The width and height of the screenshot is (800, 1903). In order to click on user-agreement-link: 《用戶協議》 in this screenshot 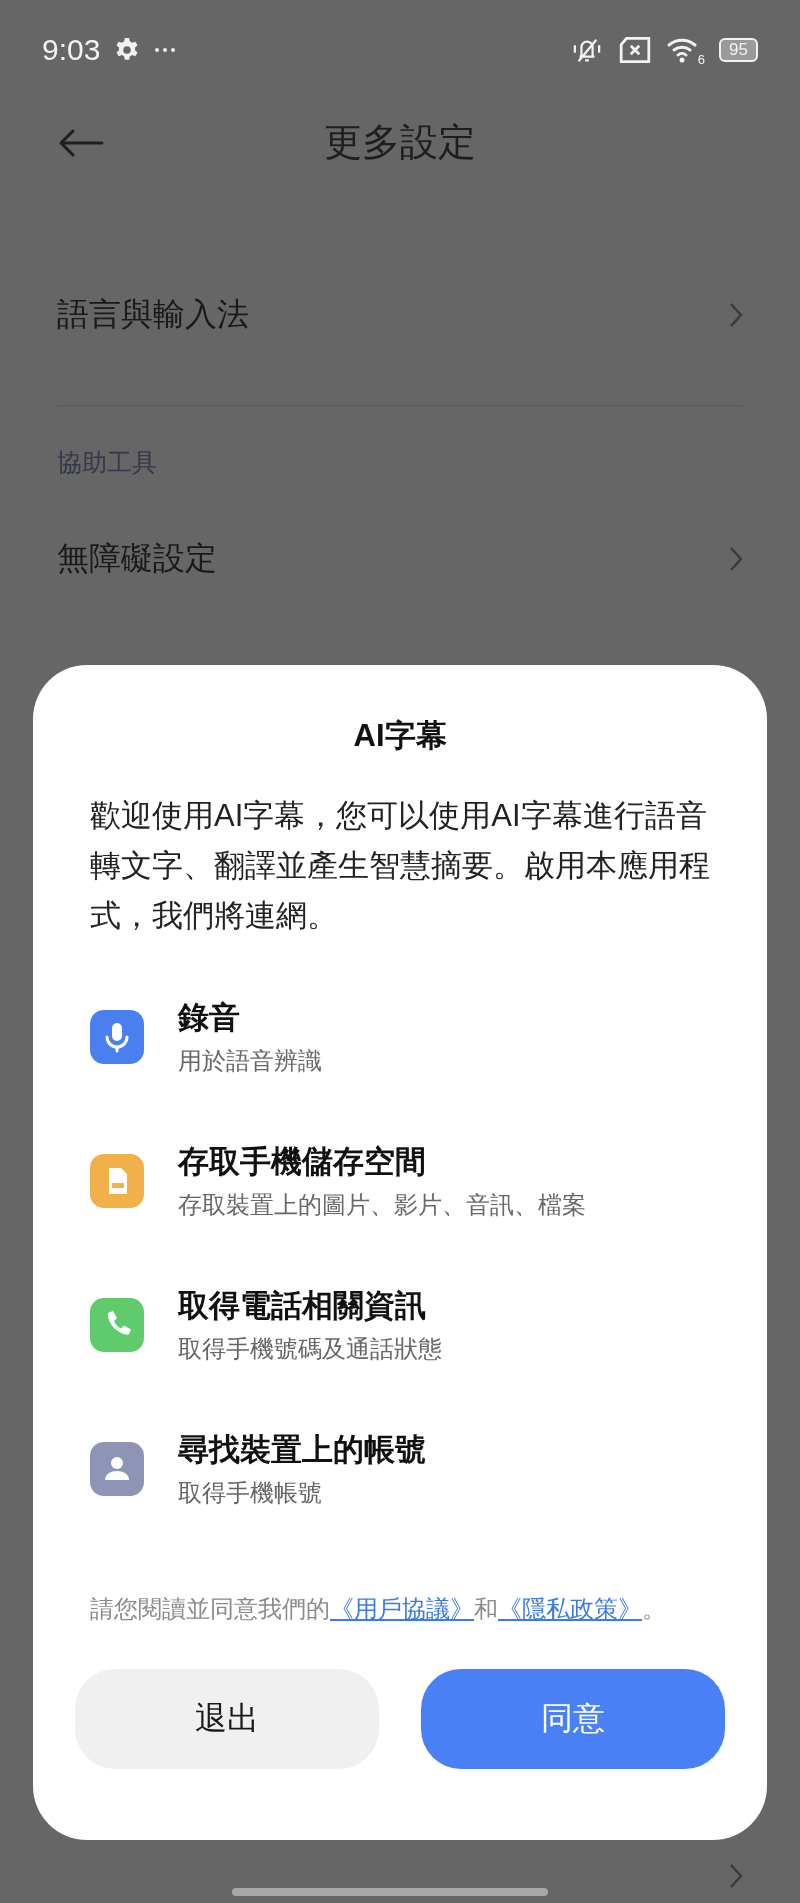, I will do `click(402, 1608)`.